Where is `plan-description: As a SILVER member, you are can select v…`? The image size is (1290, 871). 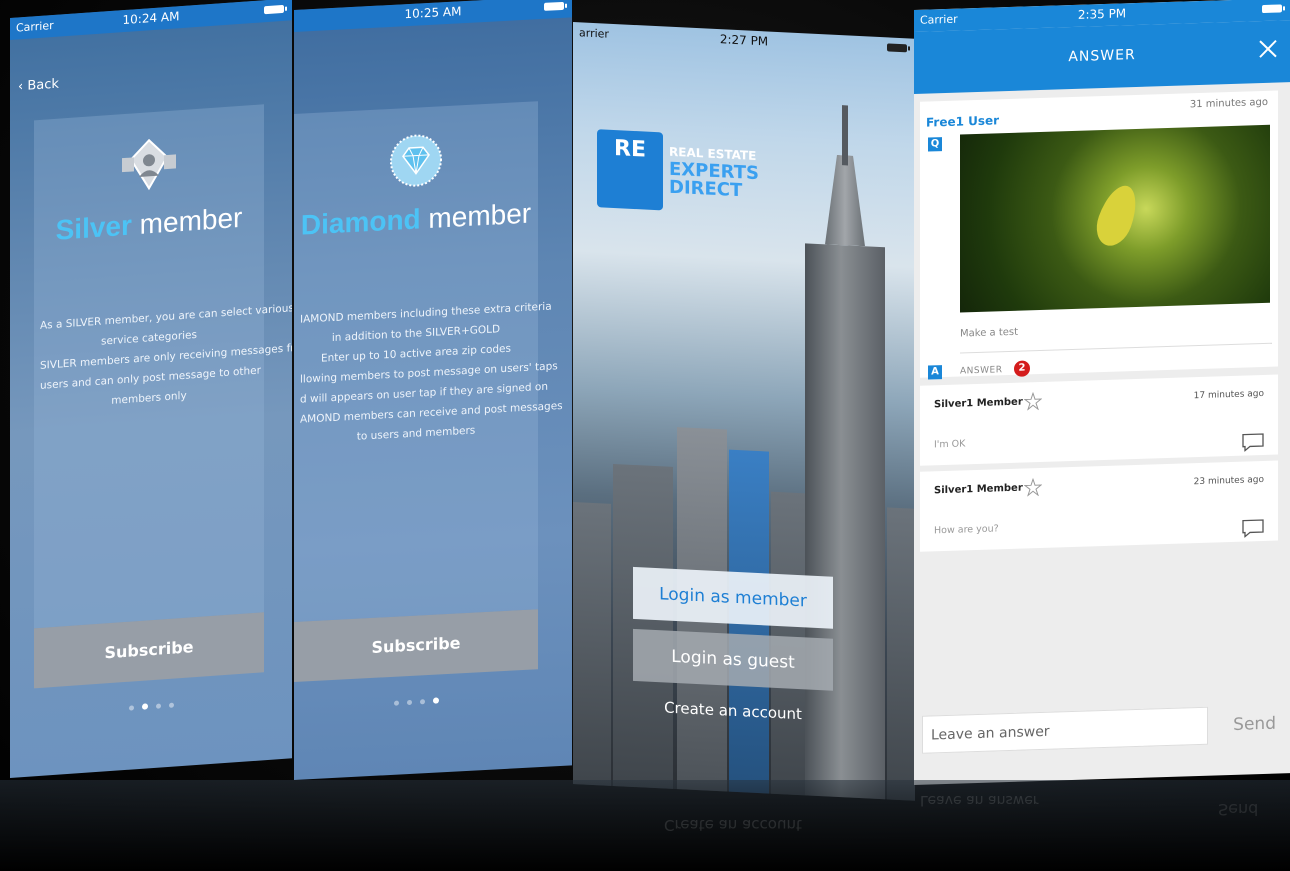
plan-description: As a SILVER member, you are can select v… is located at coordinates (166, 358).